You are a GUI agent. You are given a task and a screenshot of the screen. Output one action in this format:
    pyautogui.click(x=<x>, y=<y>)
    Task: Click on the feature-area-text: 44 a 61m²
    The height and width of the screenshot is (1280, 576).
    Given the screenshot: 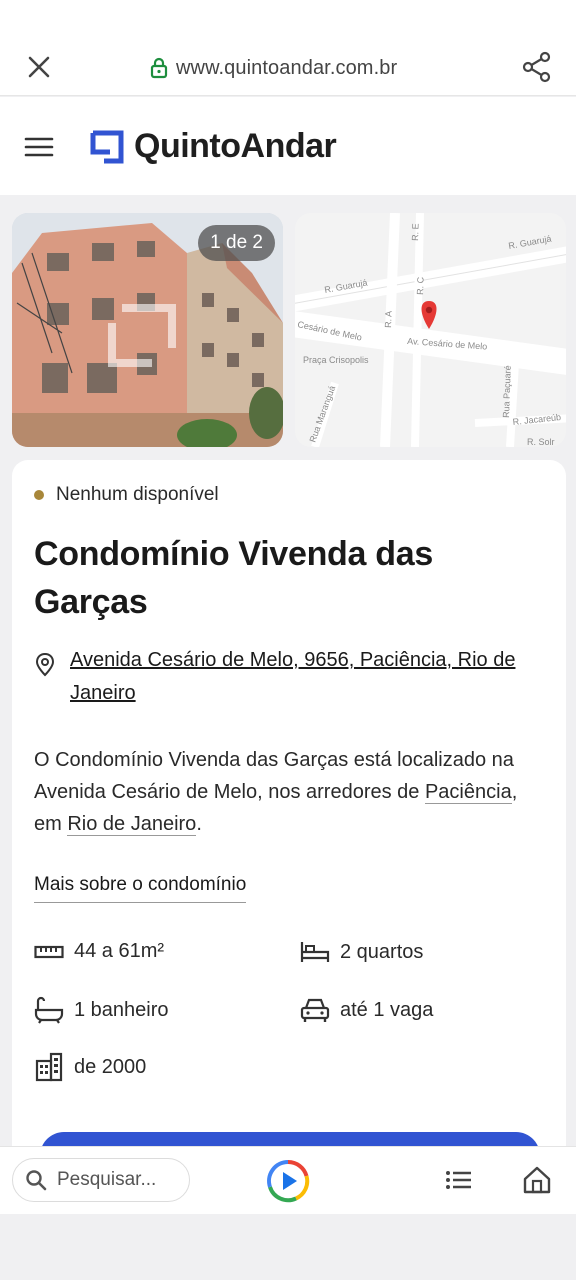 What is the action you would take?
    pyautogui.click(x=119, y=951)
    